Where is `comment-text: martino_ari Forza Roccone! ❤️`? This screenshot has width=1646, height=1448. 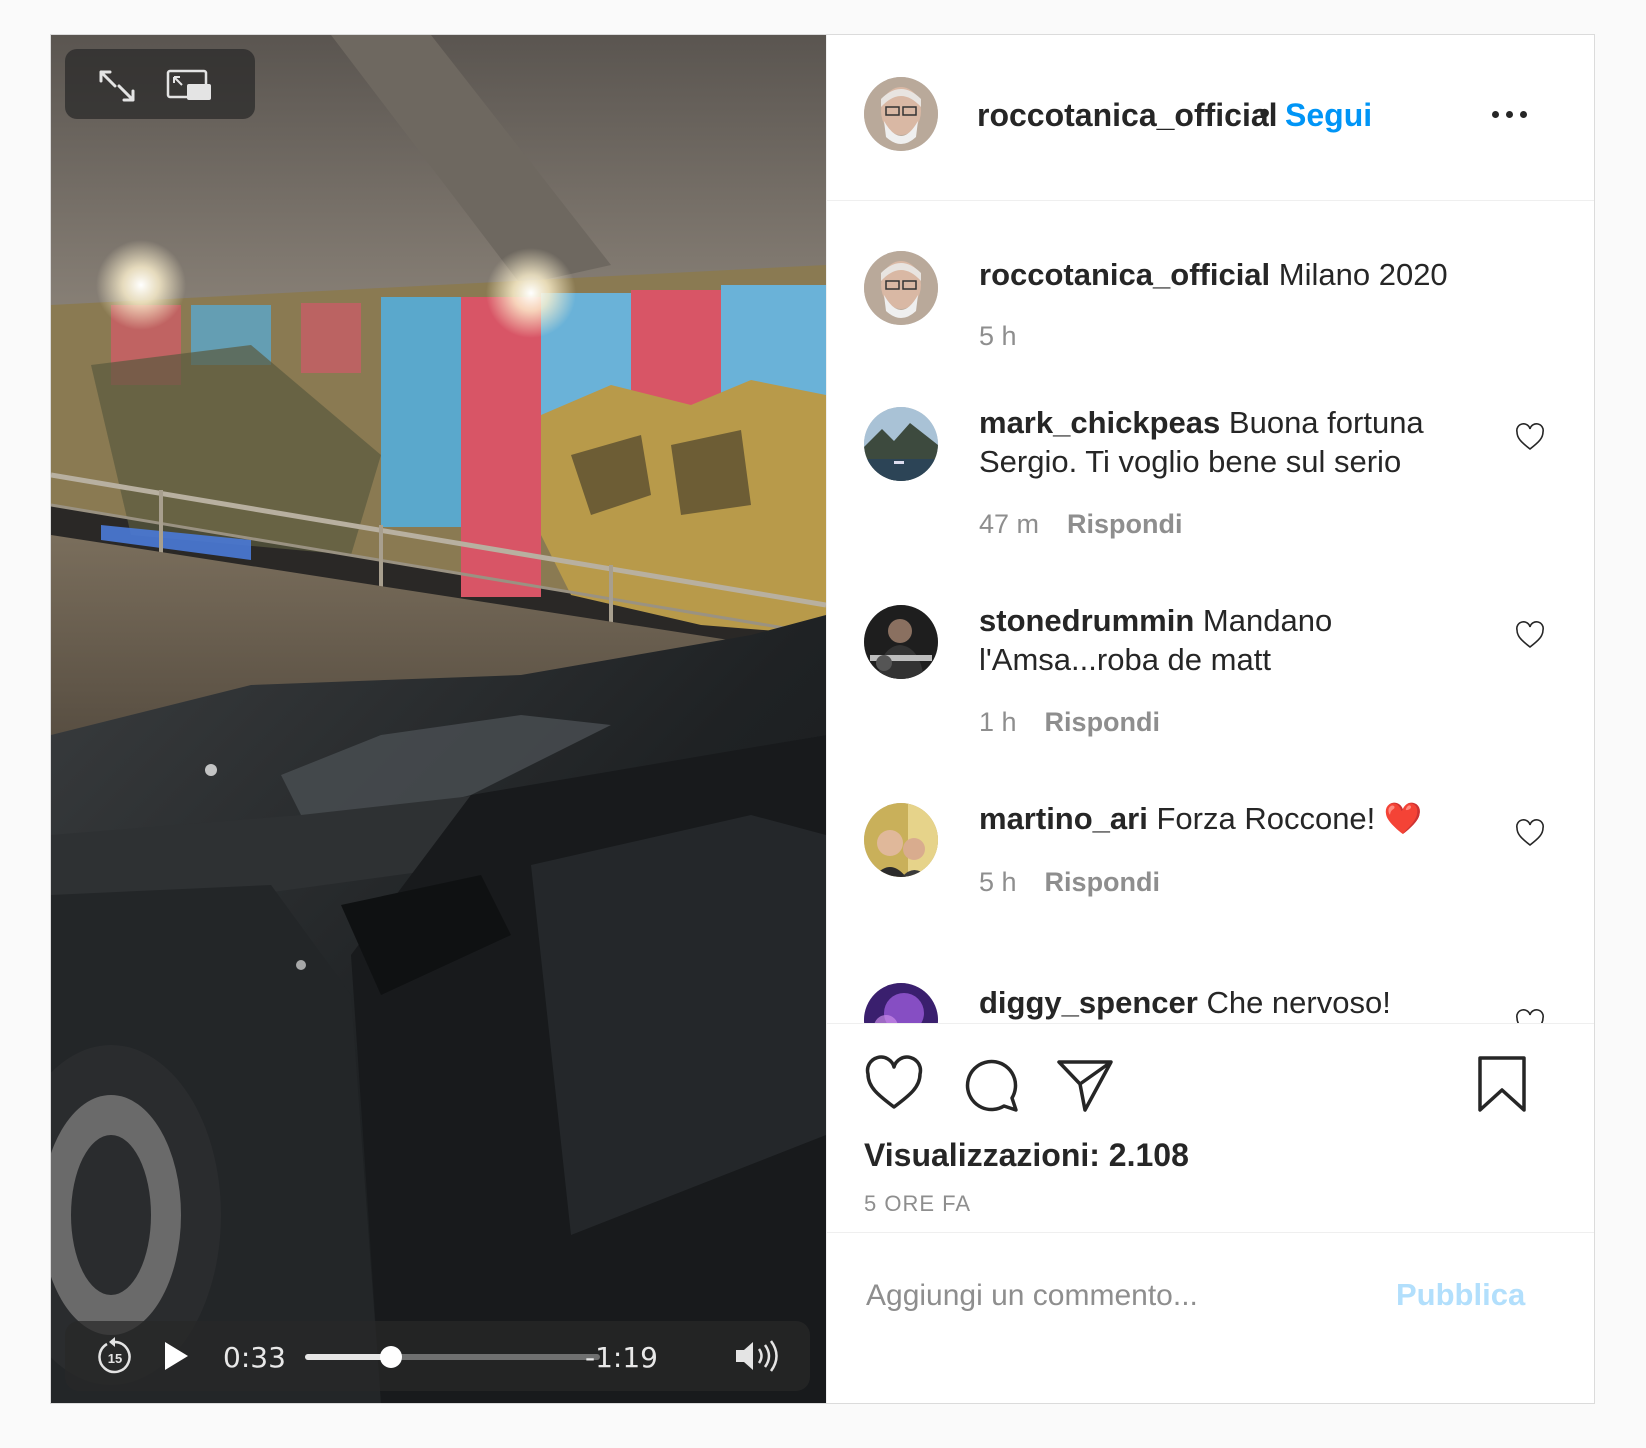 comment-text: martino_ari Forza Roccone! ❤️ is located at coordinates (1239, 818).